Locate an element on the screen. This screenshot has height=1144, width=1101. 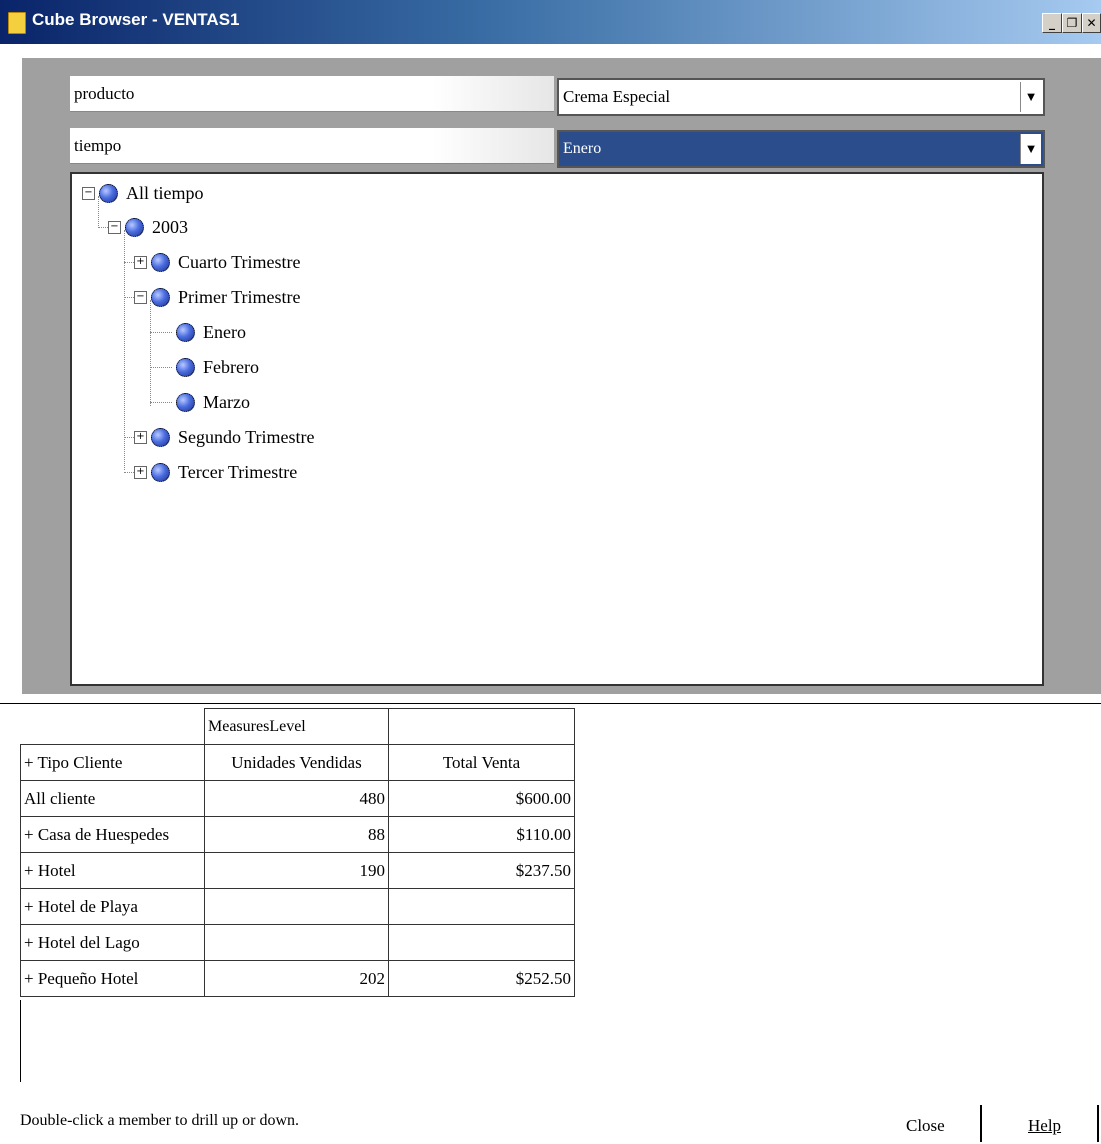
title-bar: Cube Browser - VENTAS1 _ ❐ ✕ is located at coordinates (550, 22).